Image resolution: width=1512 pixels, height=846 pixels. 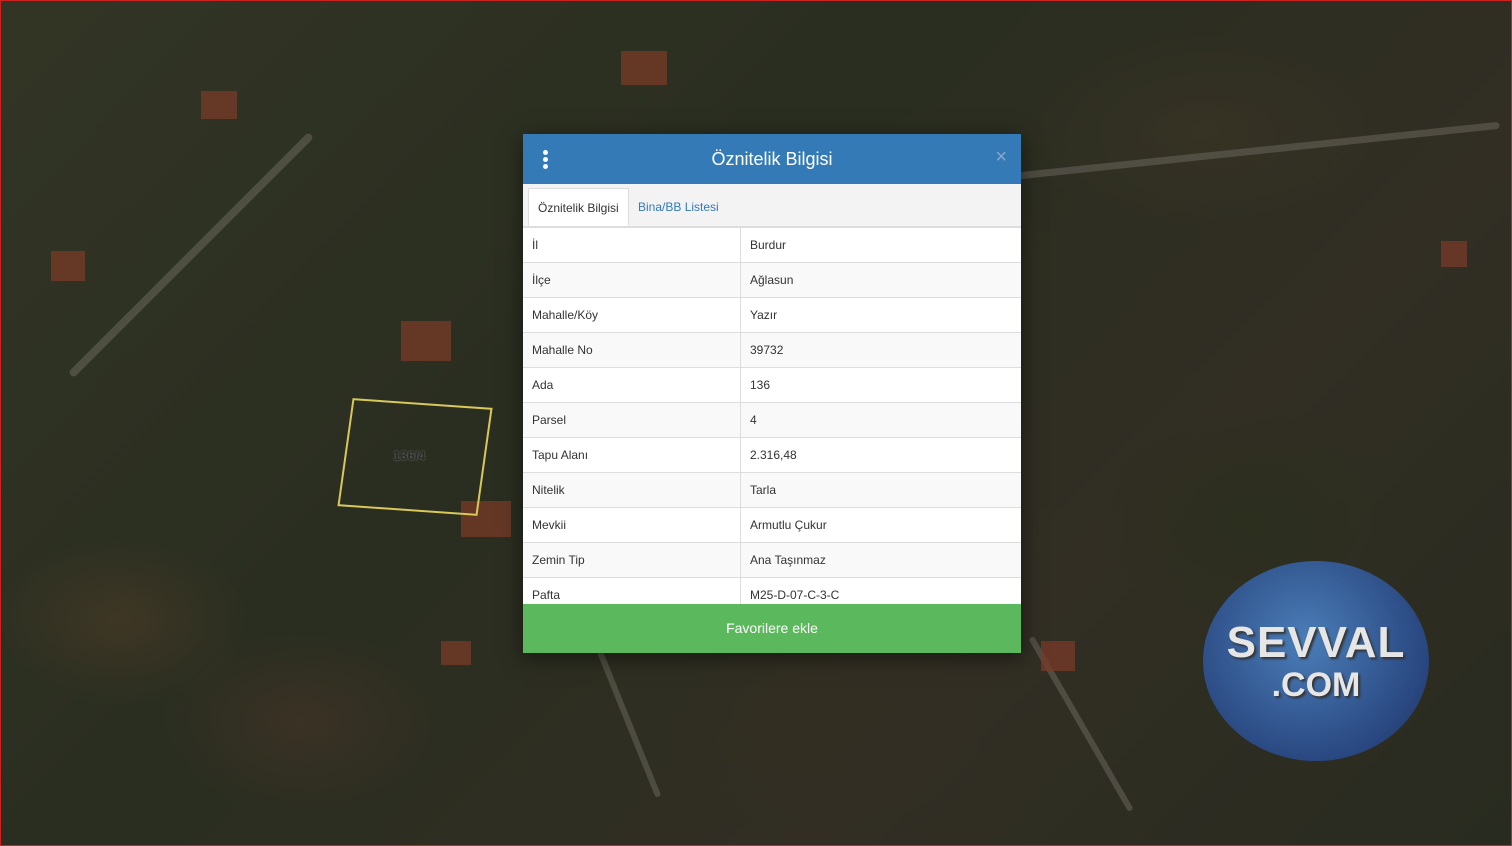 I want to click on close-icon: ×, so click(x=1001, y=157).